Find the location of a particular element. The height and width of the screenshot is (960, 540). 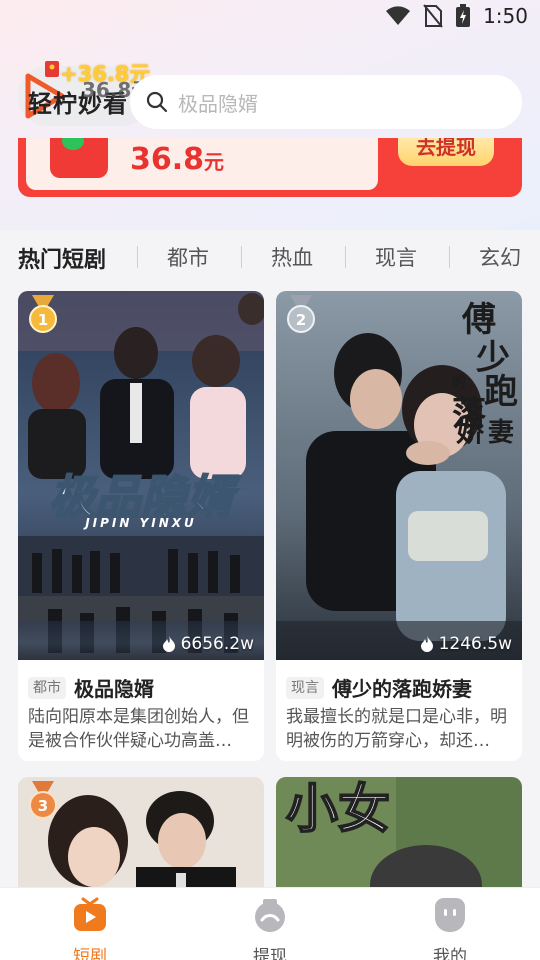

tab-hot: 热门短剧 is located at coordinates (62, 258).